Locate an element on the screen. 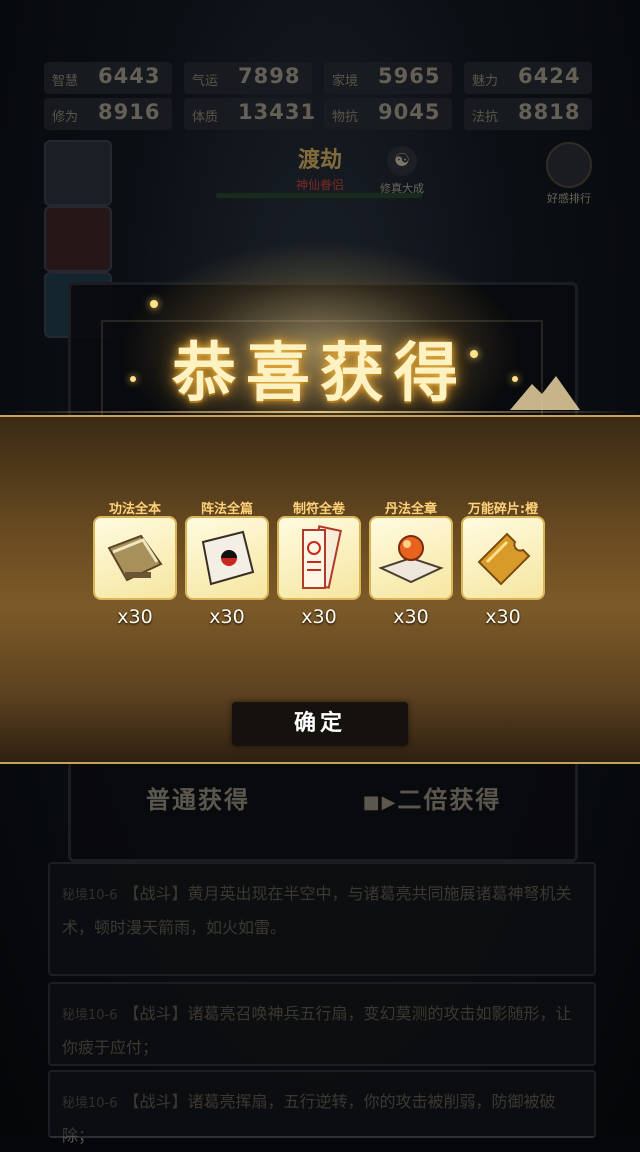  sparkle is located at coordinates (154, 304).